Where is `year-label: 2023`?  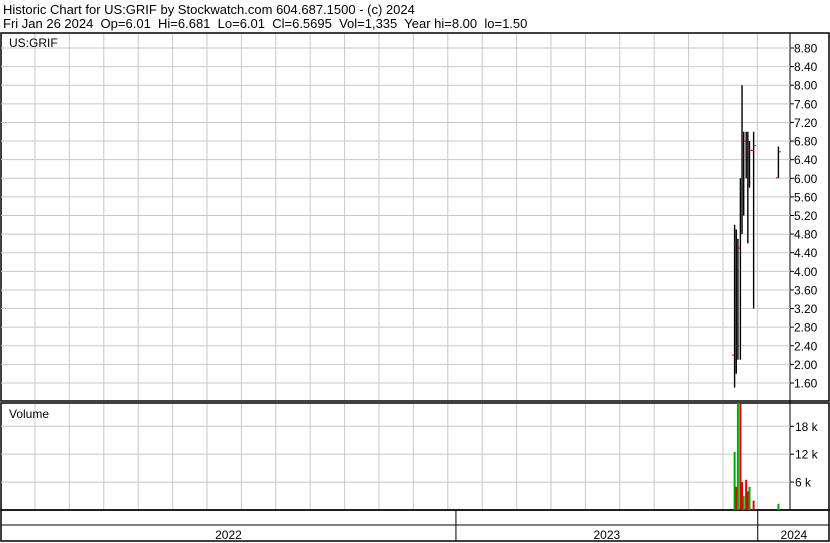
year-label: 2023 is located at coordinates (606, 535).